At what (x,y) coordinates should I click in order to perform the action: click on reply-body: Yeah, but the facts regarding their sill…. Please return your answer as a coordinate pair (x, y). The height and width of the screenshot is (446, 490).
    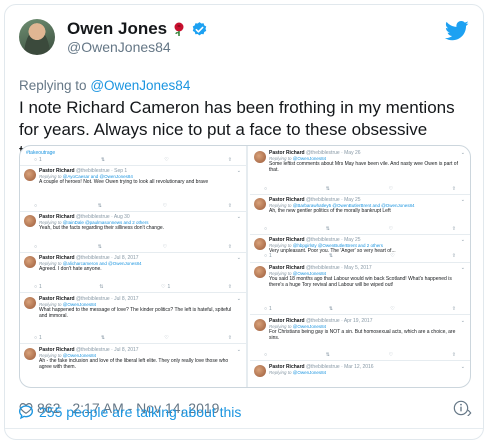
    Looking at the image, I should click on (102, 228).